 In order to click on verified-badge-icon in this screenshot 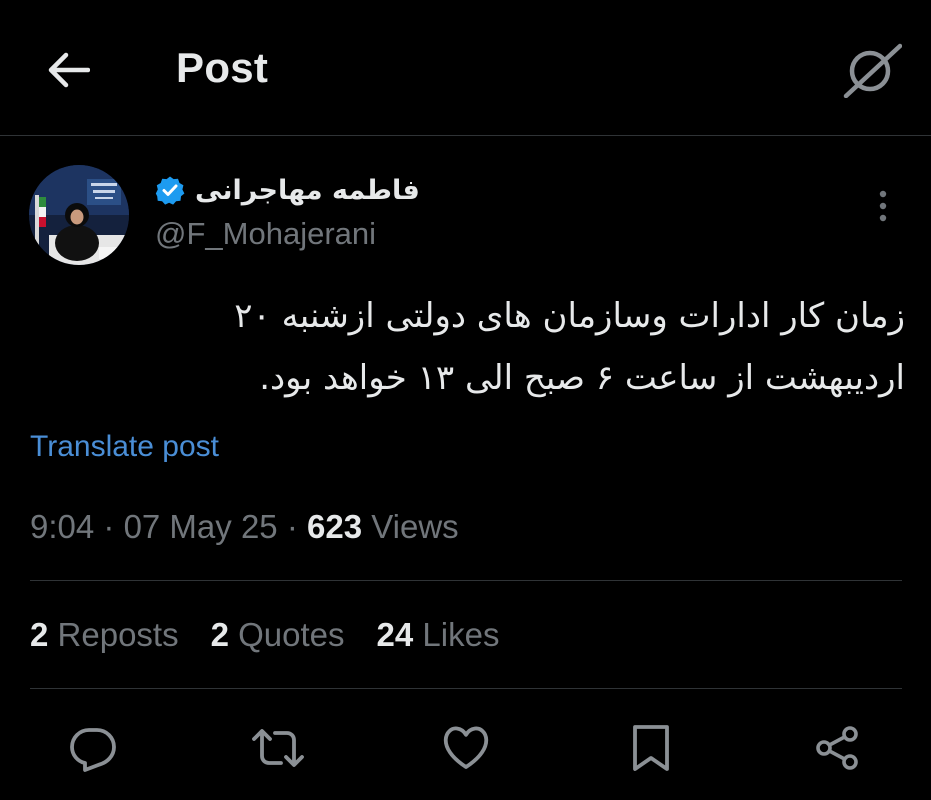, I will do `click(170, 190)`.